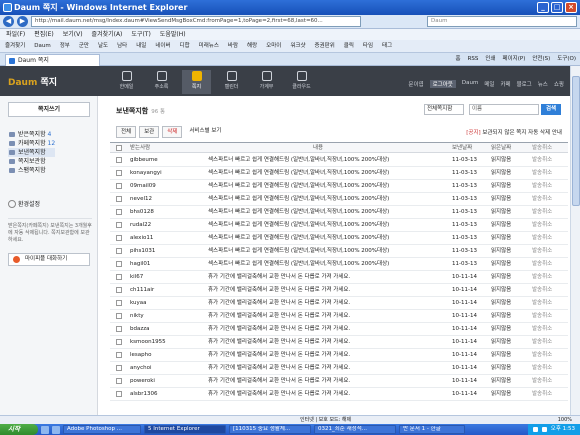 Image resolution: width=580 pixels, height=435 pixels. What do you see at coordinates (185, 46) in the screenshot?
I see `favorites-item: 디합` at bounding box center [185, 46].